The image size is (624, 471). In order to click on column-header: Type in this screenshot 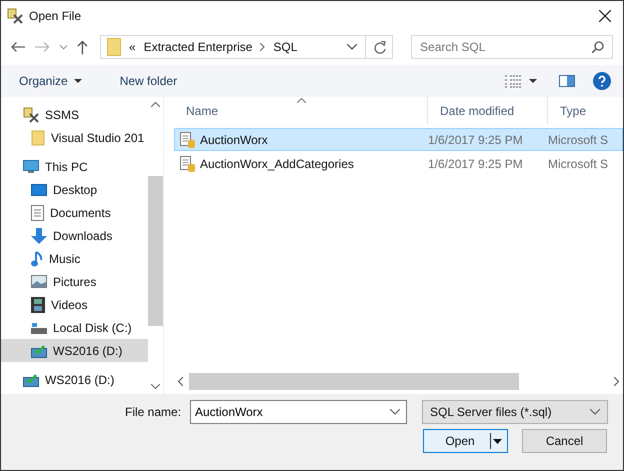, I will do `click(585, 110)`.